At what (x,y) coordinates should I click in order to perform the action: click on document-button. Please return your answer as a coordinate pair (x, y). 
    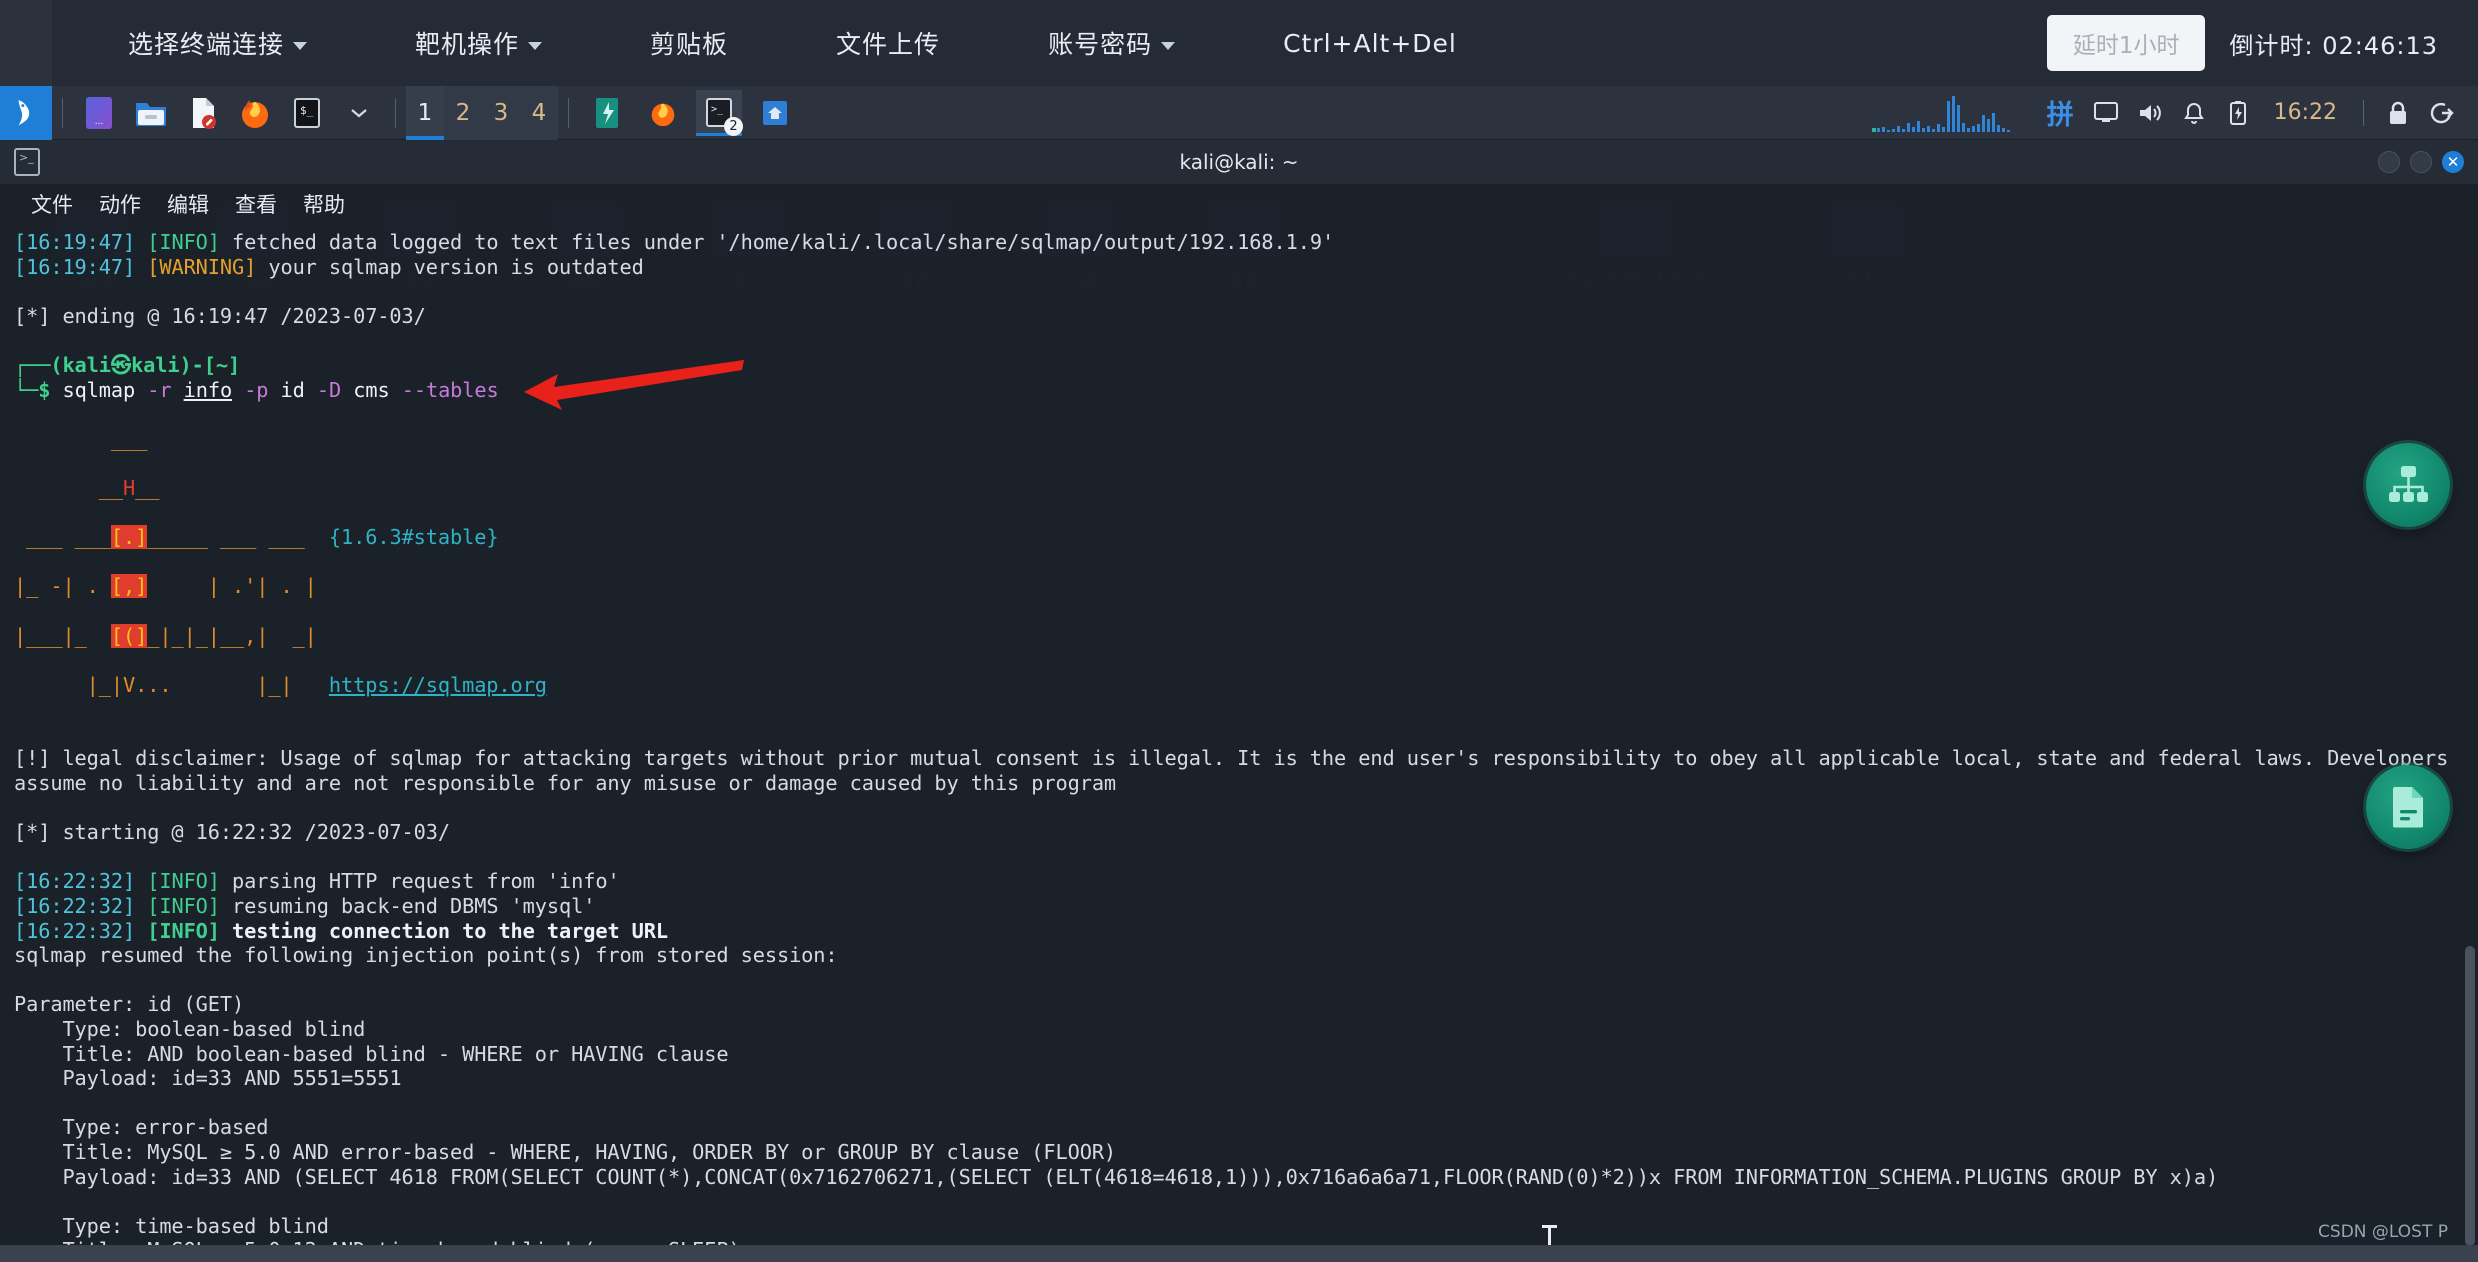
    Looking at the image, I should click on (2408, 807).